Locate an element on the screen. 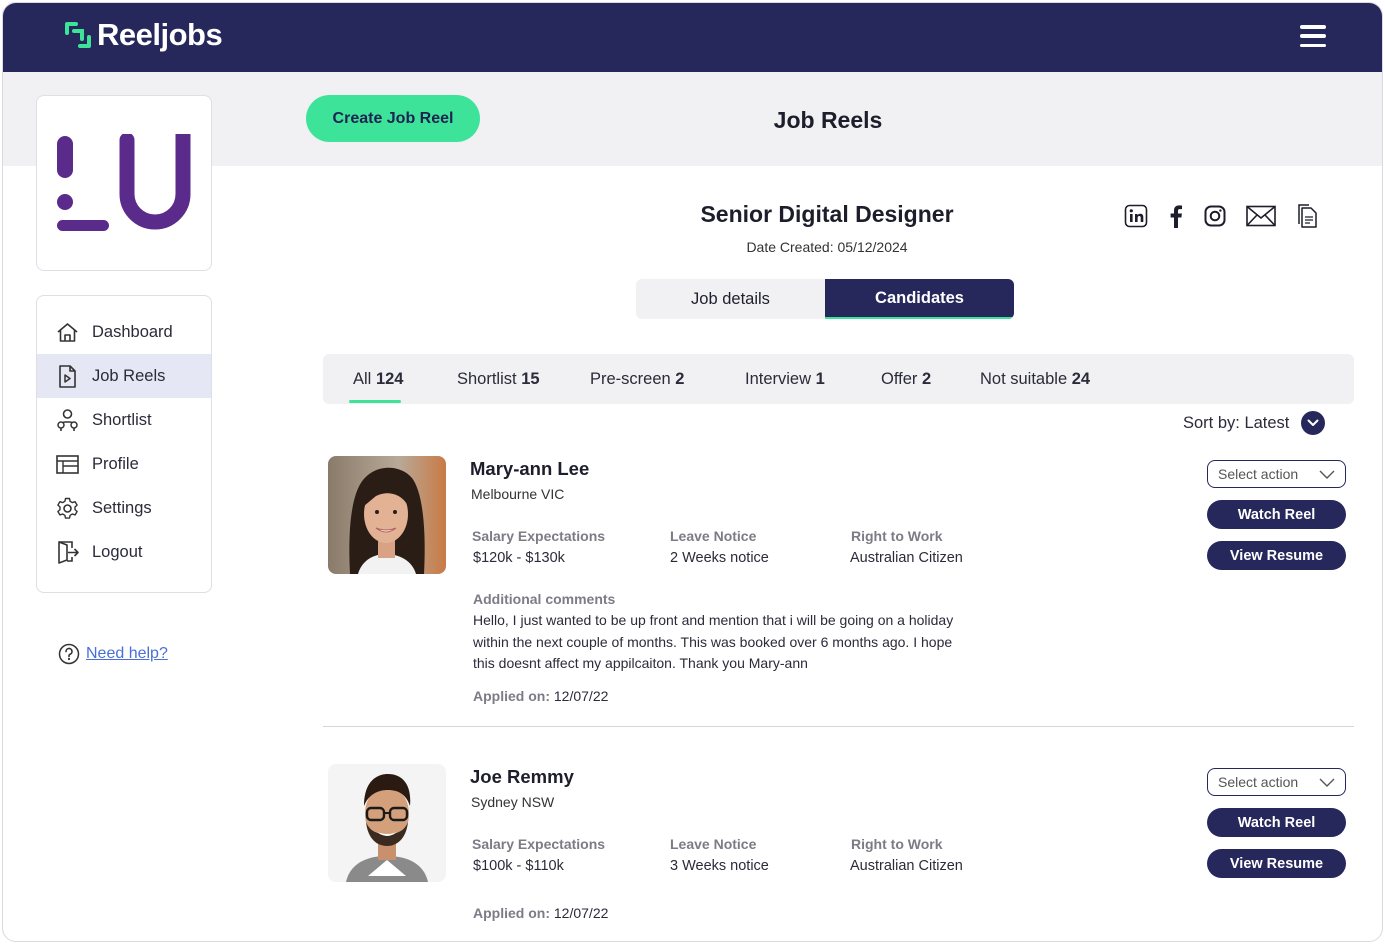 The width and height of the screenshot is (1385, 944). gear-icon is located at coordinates (67, 508).